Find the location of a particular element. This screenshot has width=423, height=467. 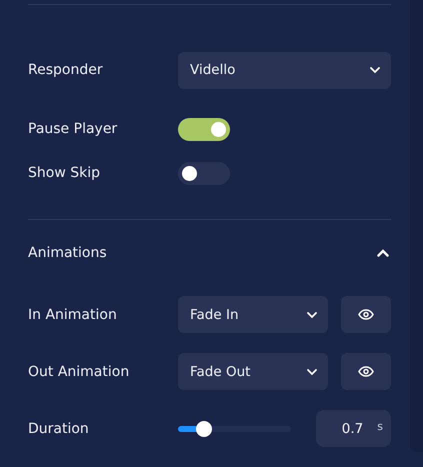

slider is located at coordinates (234, 428).